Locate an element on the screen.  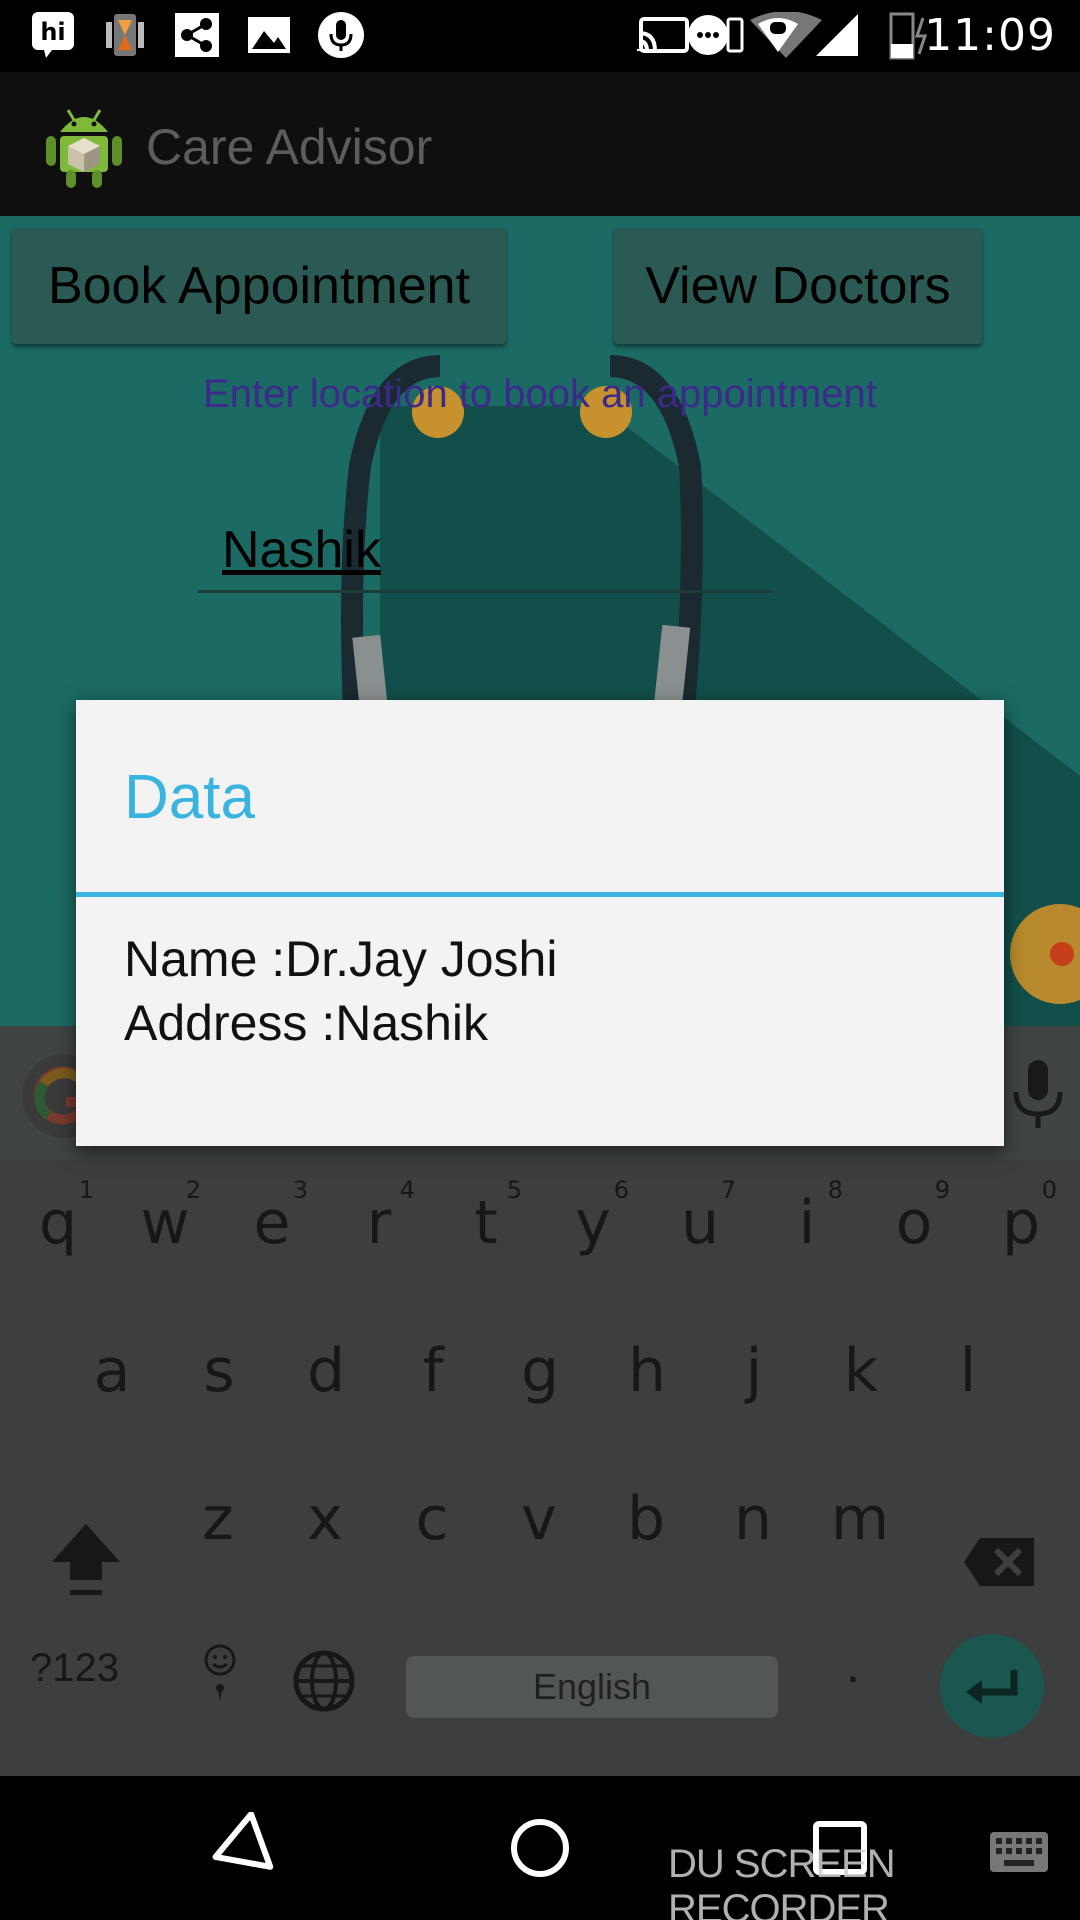
key-number-hint: 3 is located at coordinates (300, 1190).